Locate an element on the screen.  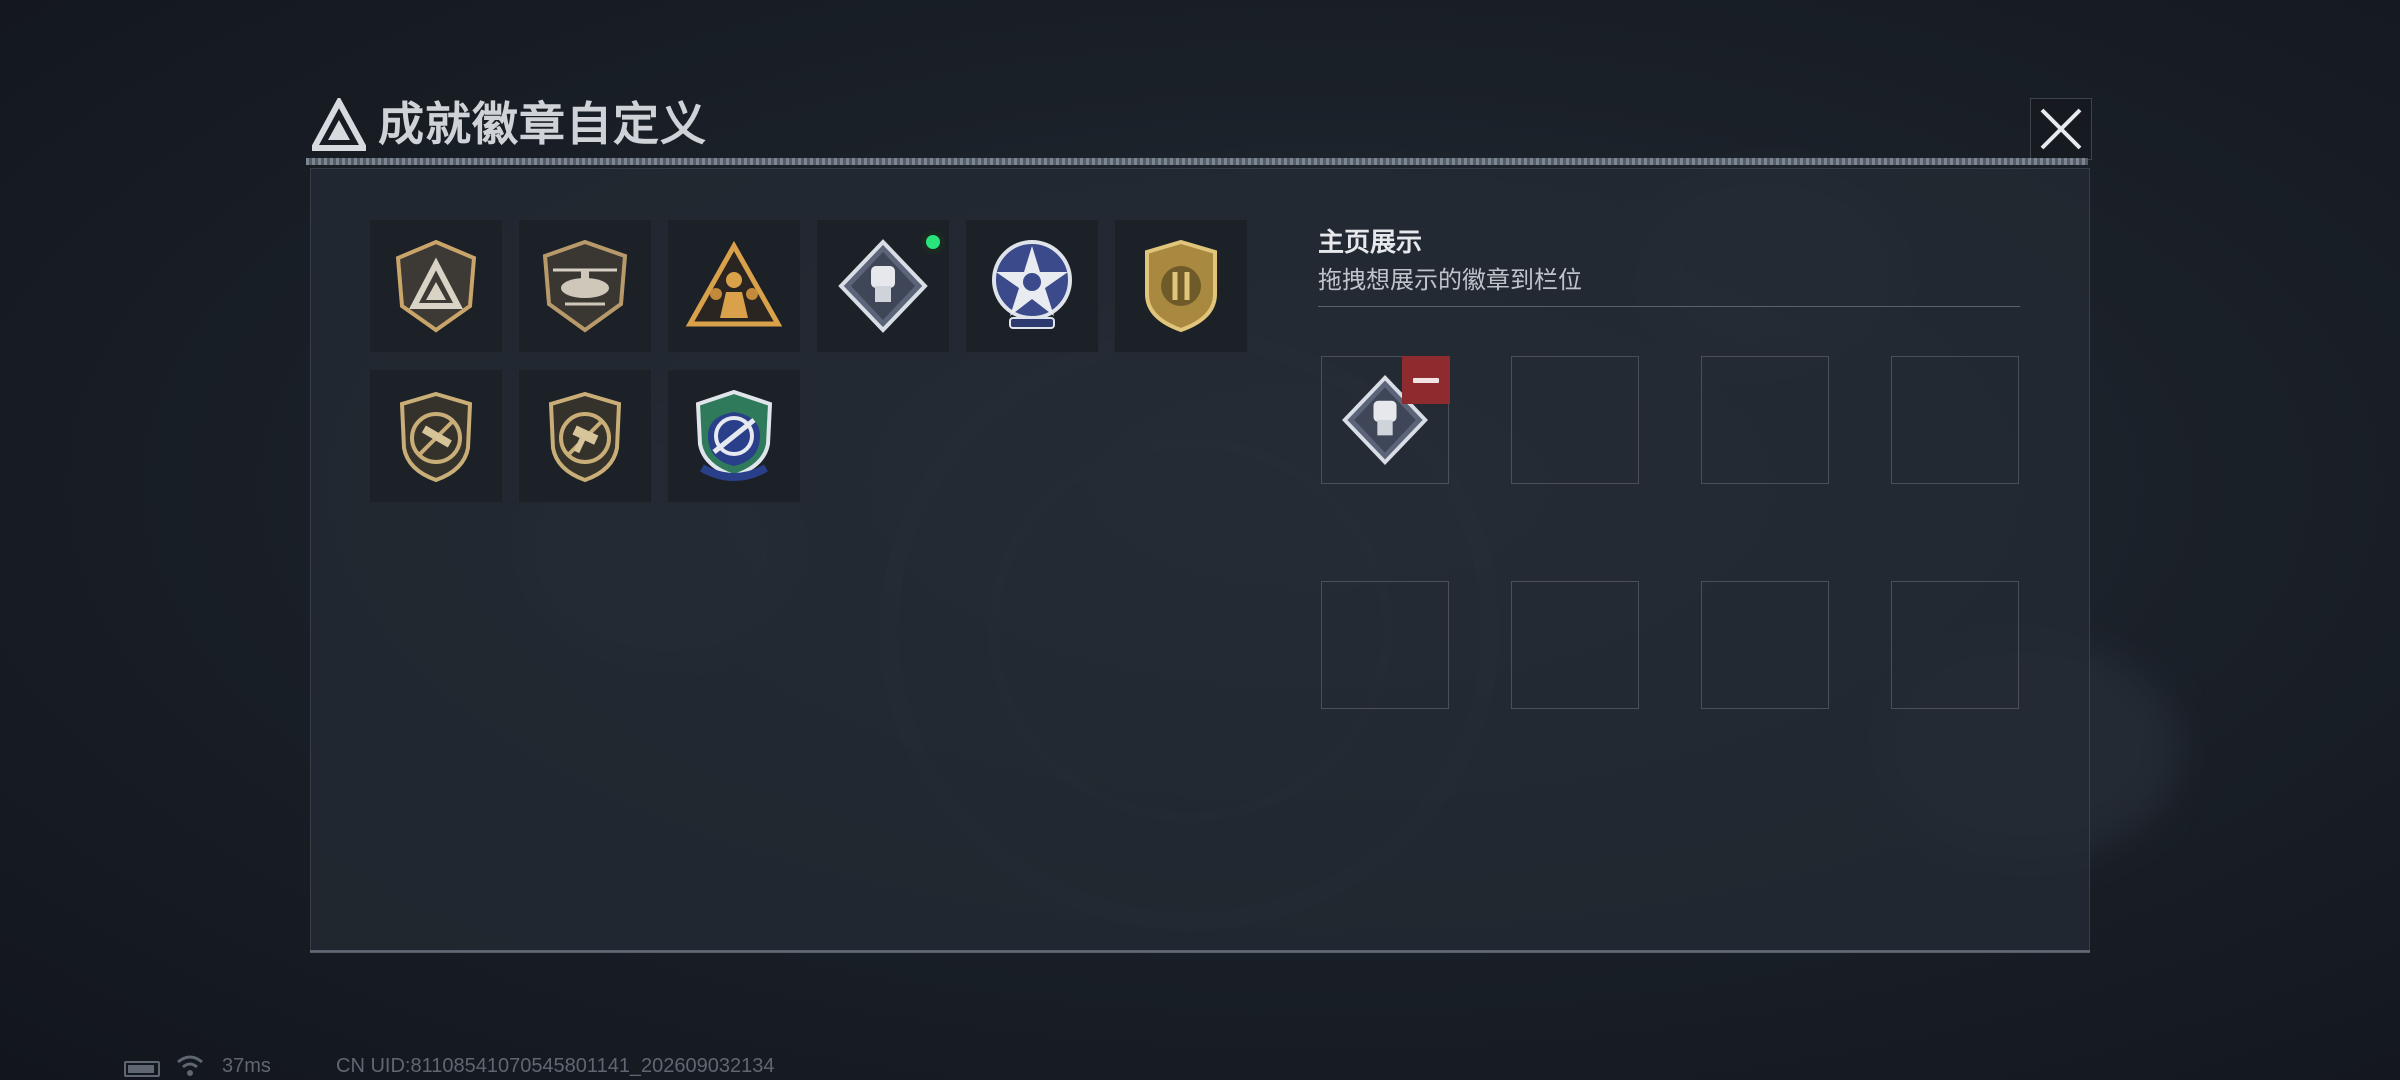
gold-crest-badge-icon is located at coordinates (1181, 286).